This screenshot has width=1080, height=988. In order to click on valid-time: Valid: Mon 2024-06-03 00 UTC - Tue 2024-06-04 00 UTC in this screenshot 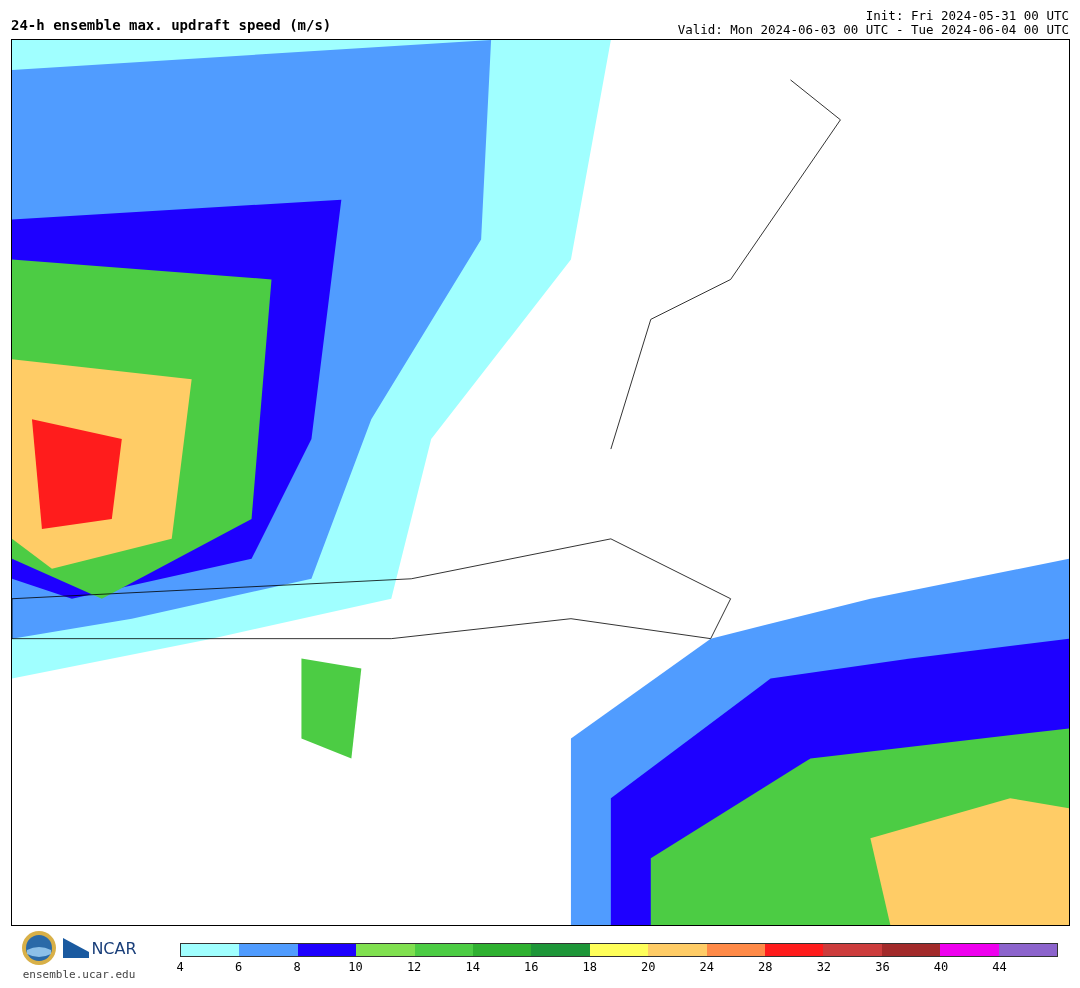, I will do `click(873, 30)`.